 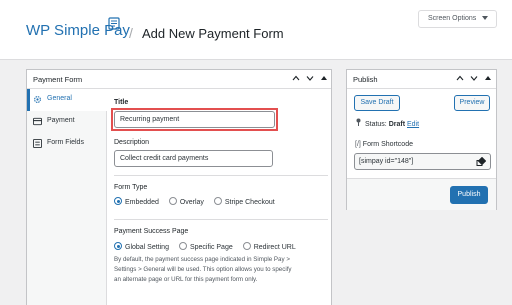 I want to click on save-draft-button: Save Draft, so click(x=377, y=103).